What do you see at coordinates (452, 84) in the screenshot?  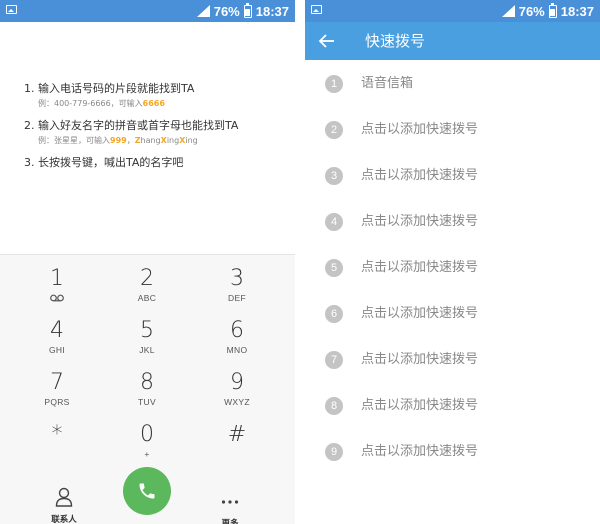 I see `speed-dial-item-1: 1 语音信箱` at bounding box center [452, 84].